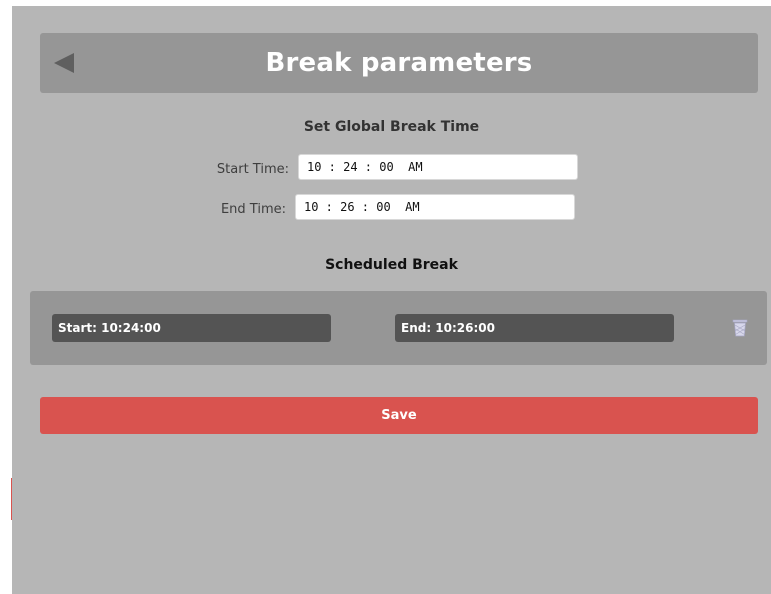 The width and height of the screenshot is (771, 594). I want to click on edge-divider, so click(11, 499).